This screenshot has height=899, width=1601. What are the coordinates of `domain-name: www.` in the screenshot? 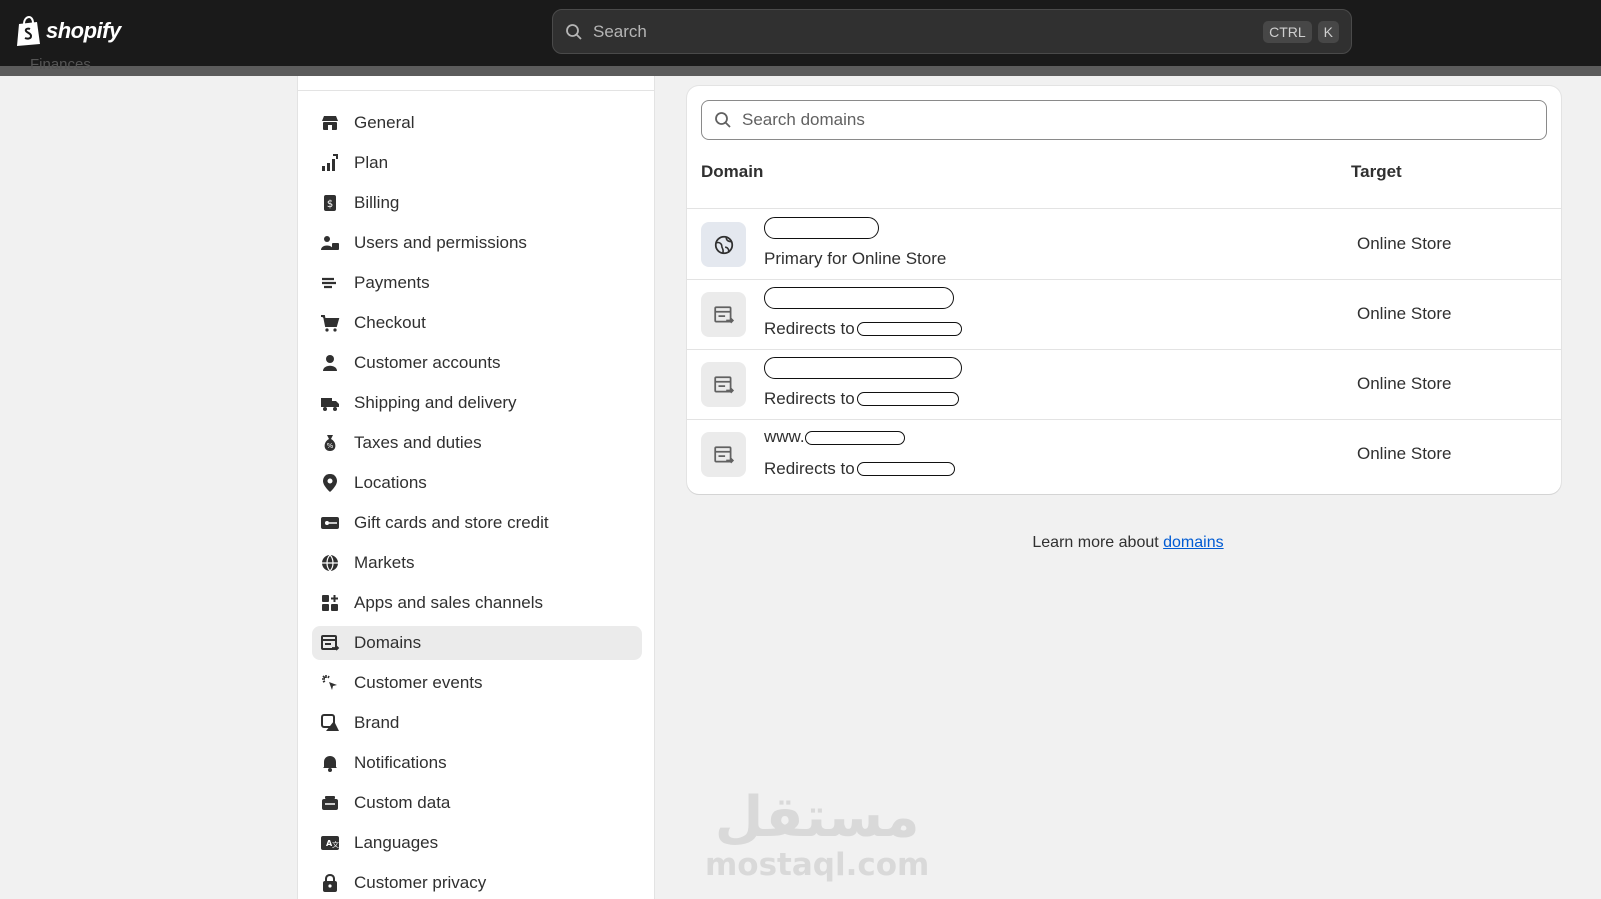 It's located at (834, 437).